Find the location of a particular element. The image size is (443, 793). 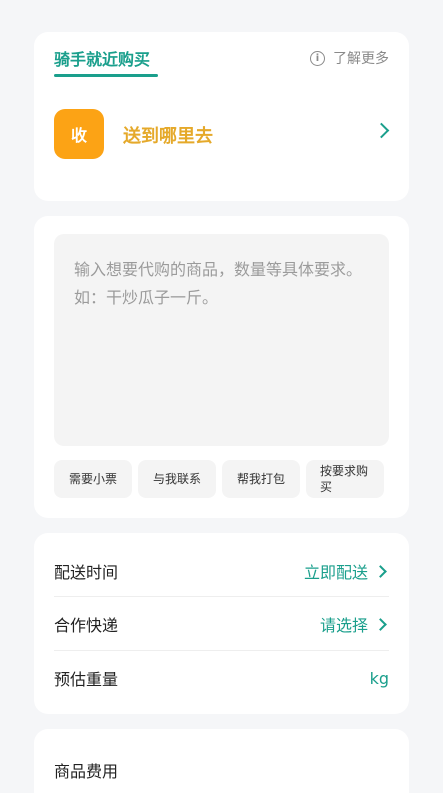

weight-label: 预估重量 is located at coordinates (86, 679).